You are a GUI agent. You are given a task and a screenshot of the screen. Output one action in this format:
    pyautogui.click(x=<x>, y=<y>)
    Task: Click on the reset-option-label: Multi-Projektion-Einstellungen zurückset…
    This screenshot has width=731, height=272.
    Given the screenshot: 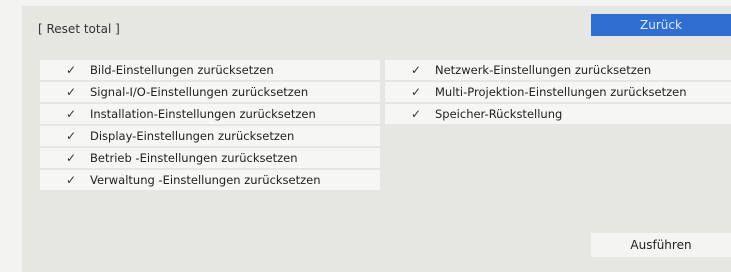 What is the action you would take?
    pyautogui.click(x=561, y=92)
    